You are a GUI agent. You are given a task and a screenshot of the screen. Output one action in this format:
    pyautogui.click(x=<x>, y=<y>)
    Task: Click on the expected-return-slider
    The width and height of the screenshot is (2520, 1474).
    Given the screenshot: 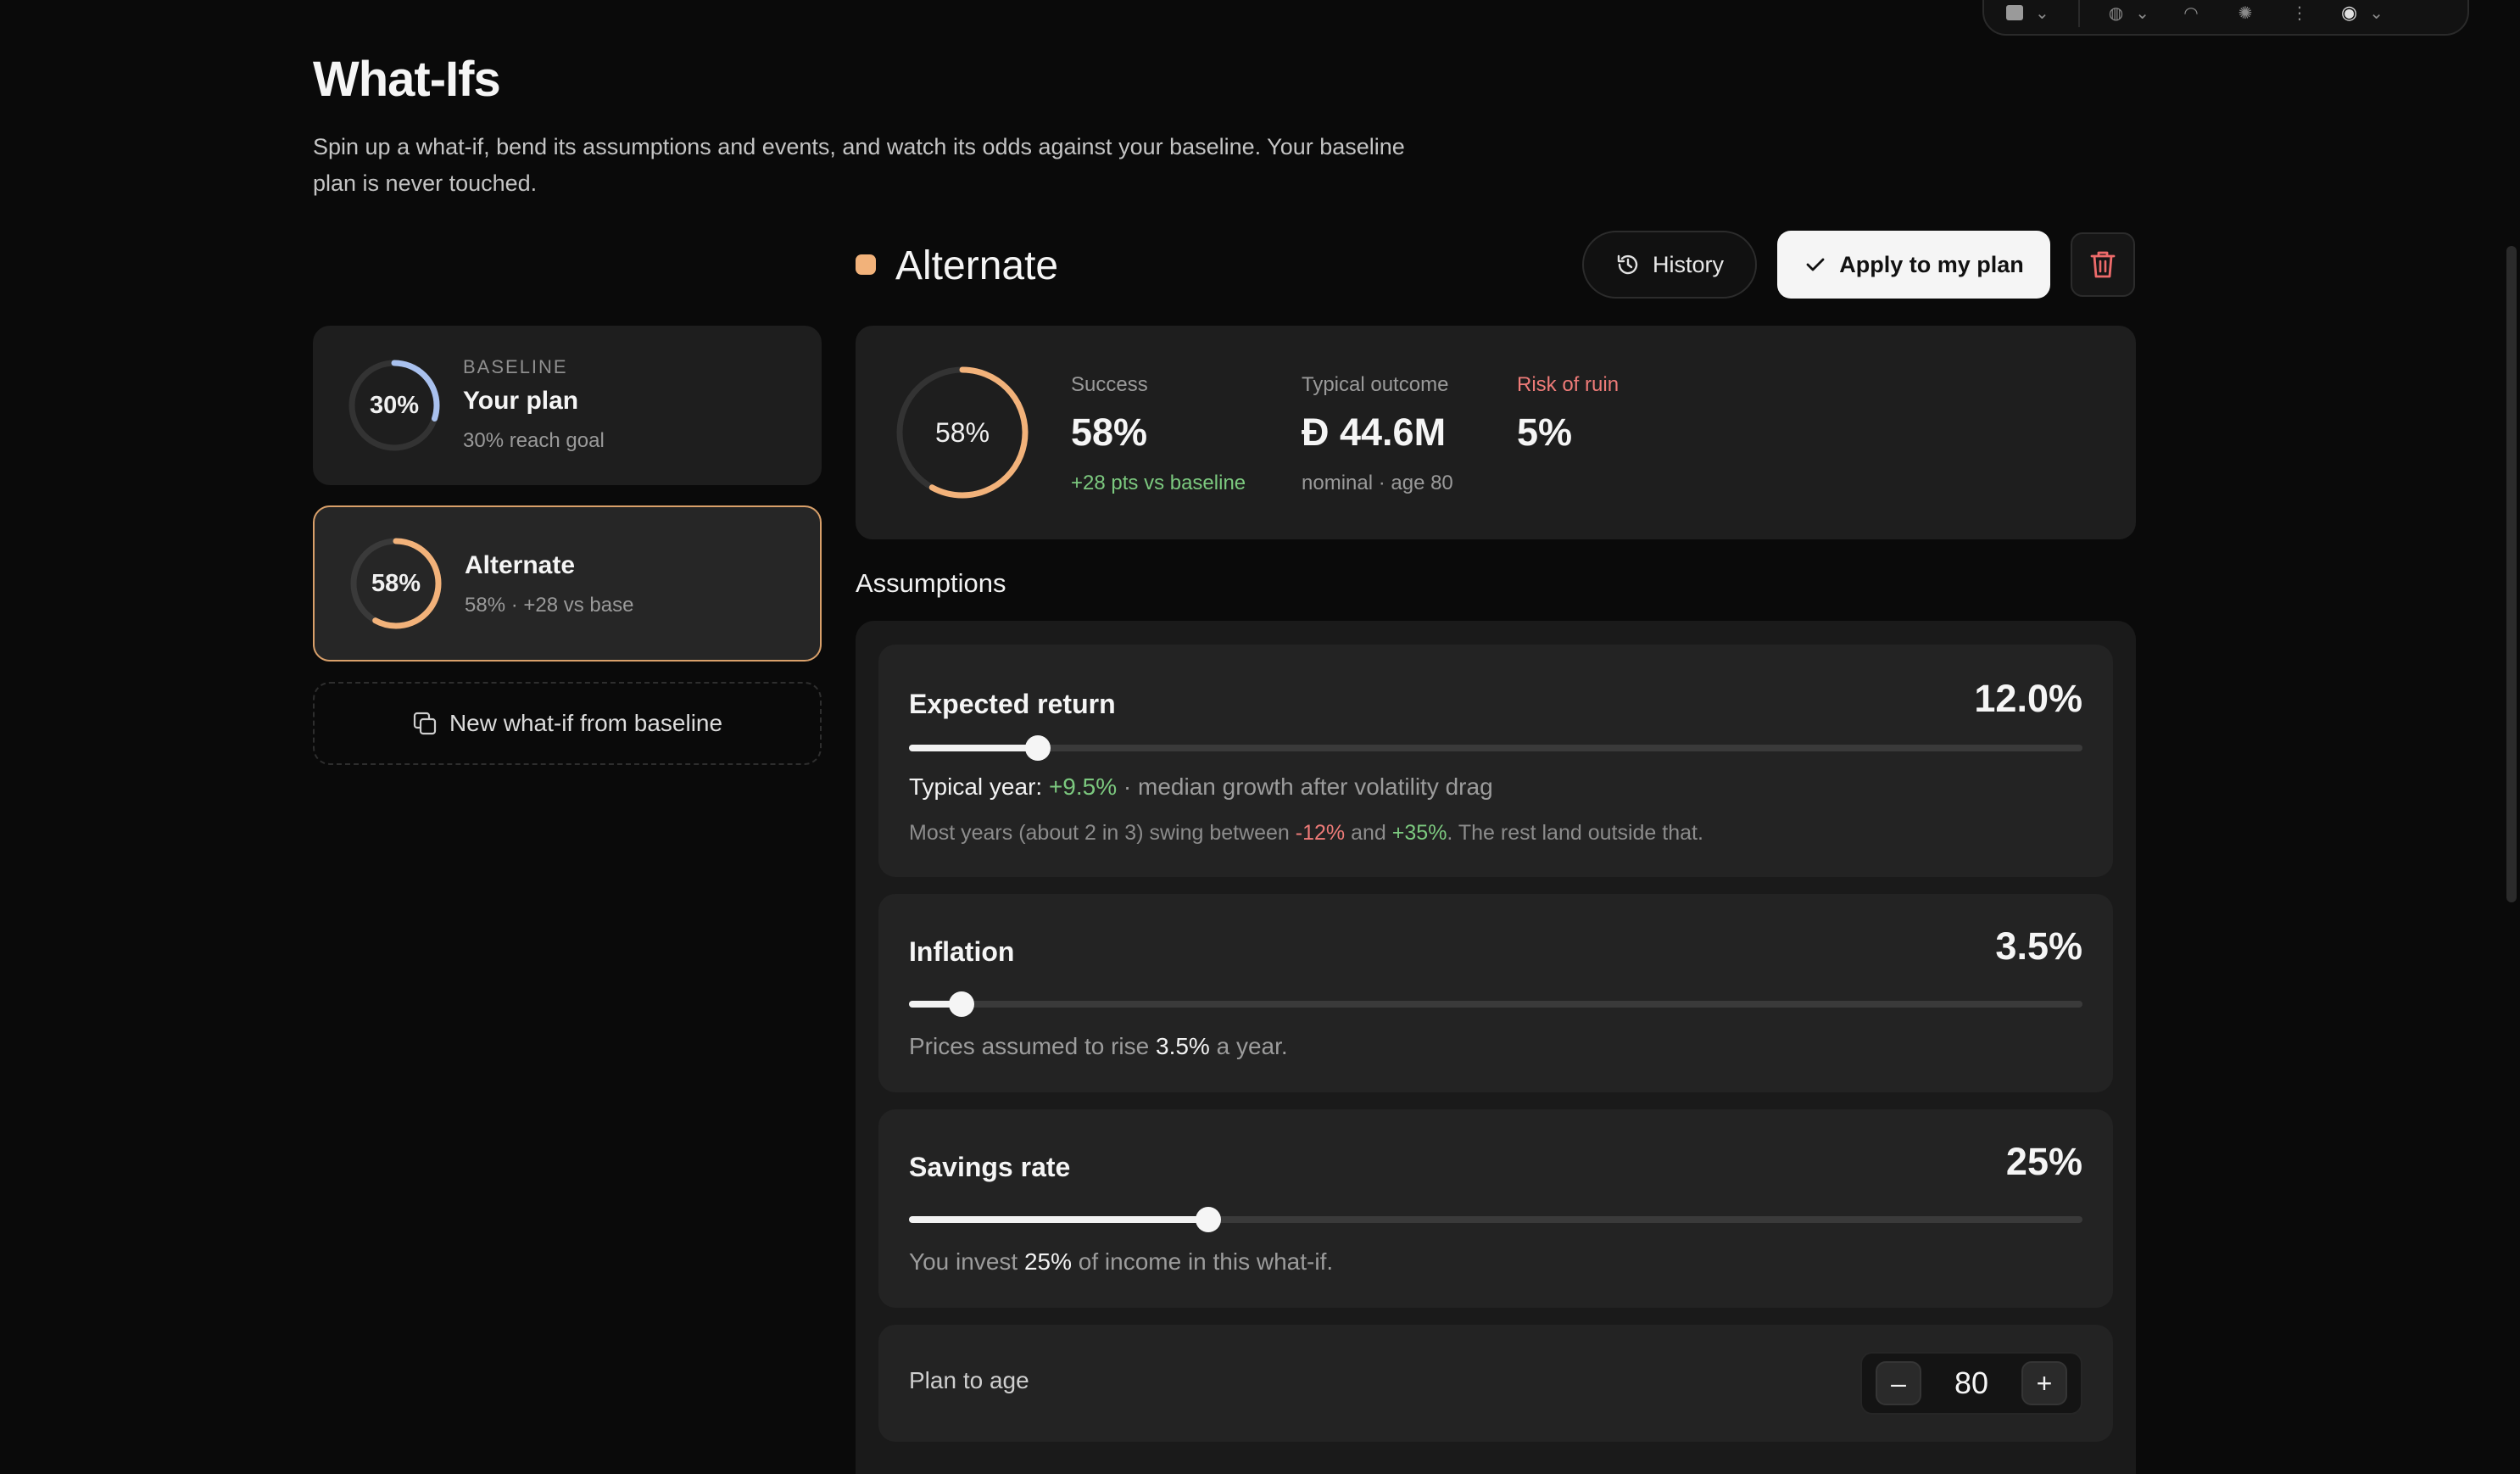 What is the action you would take?
    pyautogui.click(x=1496, y=748)
    